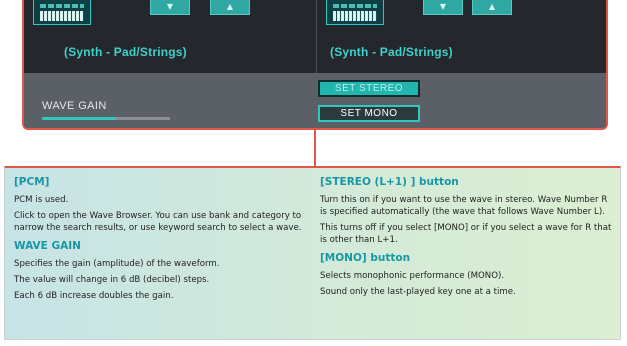 The height and width of the screenshot is (346, 627). What do you see at coordinates (391, 52) in the screenshot?
I see `right-wave-category: (Synth - Pad/Strings)` at bounding box center [391, 52].